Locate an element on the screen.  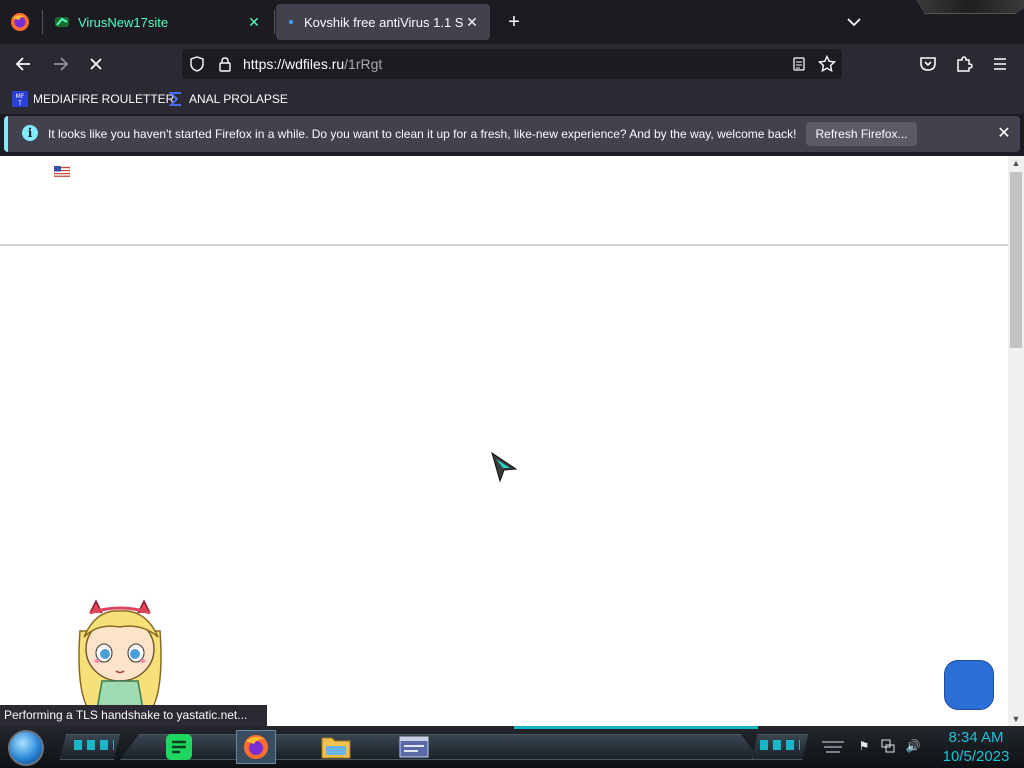
tab-title: Kovshik free antiVirus 1.1 Setup is located at coordinates (384, 22).